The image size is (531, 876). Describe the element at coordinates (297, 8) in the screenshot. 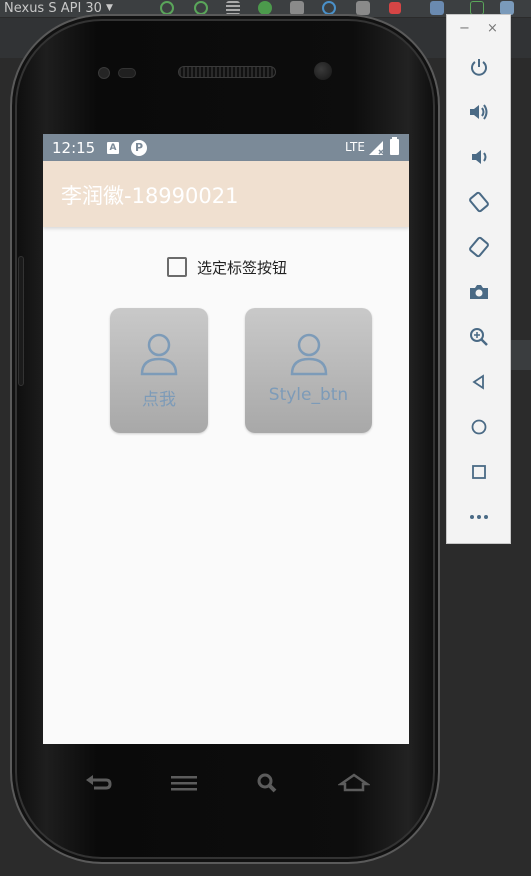

I see `attach-debugger-icon` at that location.